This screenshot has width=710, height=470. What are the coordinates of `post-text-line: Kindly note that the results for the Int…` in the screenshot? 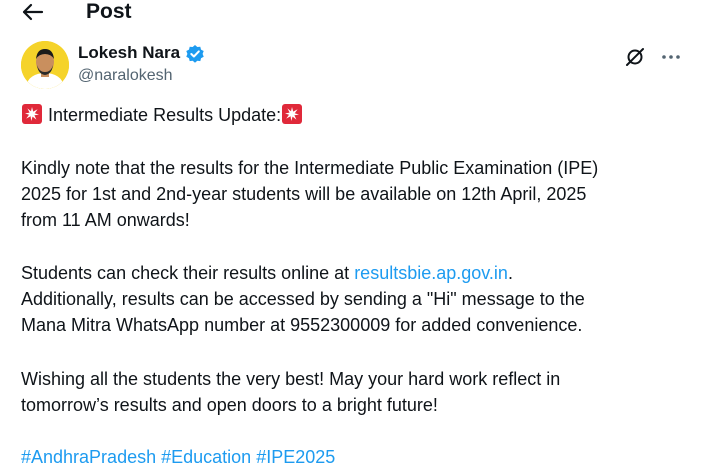 It's located at (310, 168).